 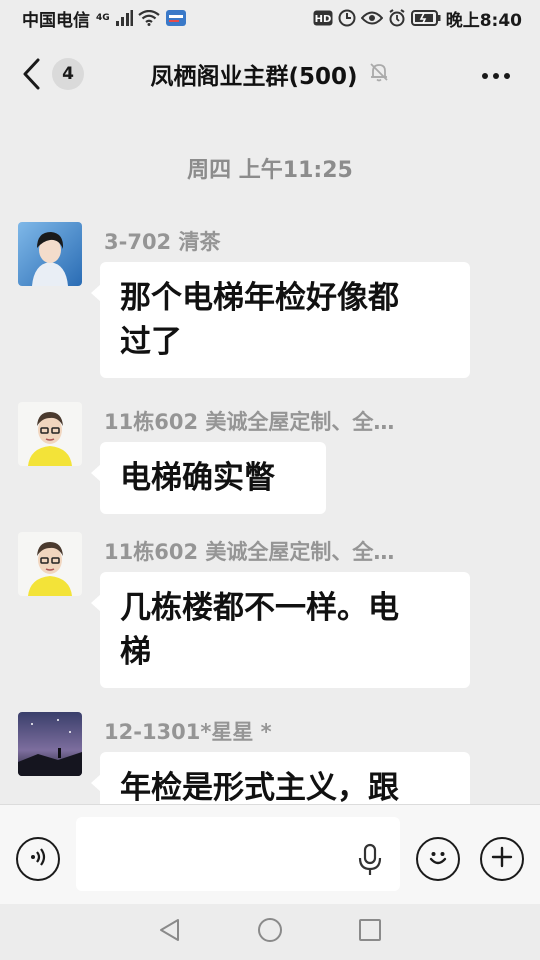 I want to click on system-nav-bar, so click(x=270, y=932).